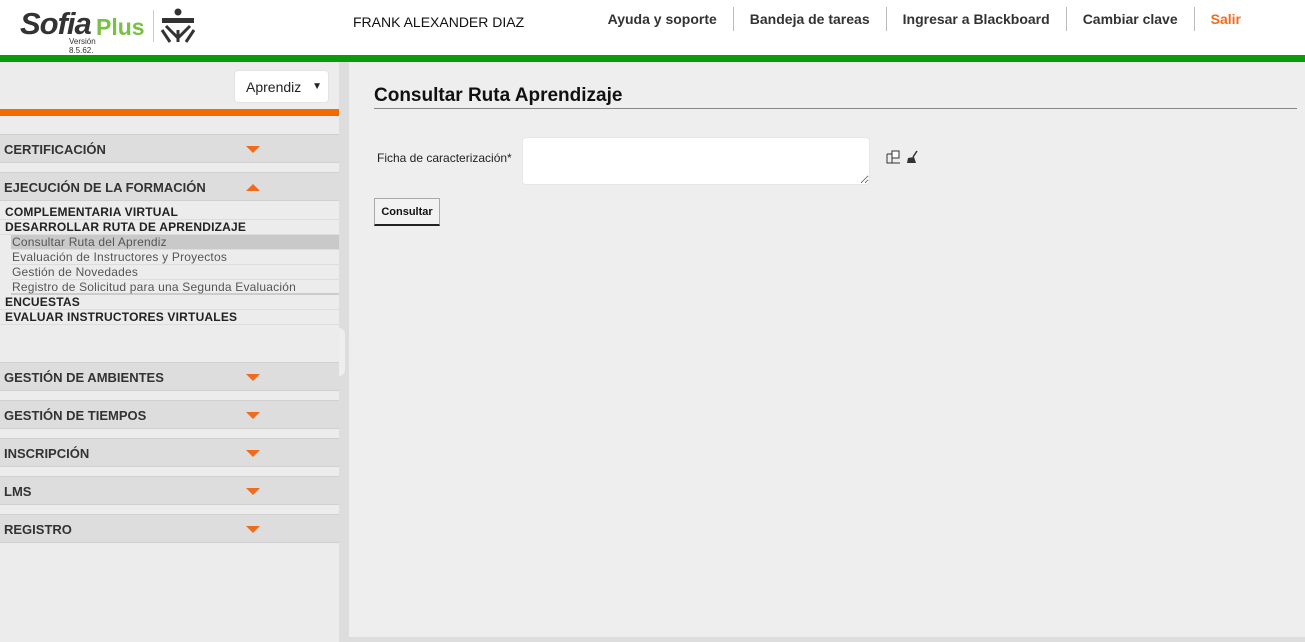 The image size is (1305, 642). What do you see at coordinates (652, 58) in the screenshot?
I see `green-bar` at bounding box center [652, 58].